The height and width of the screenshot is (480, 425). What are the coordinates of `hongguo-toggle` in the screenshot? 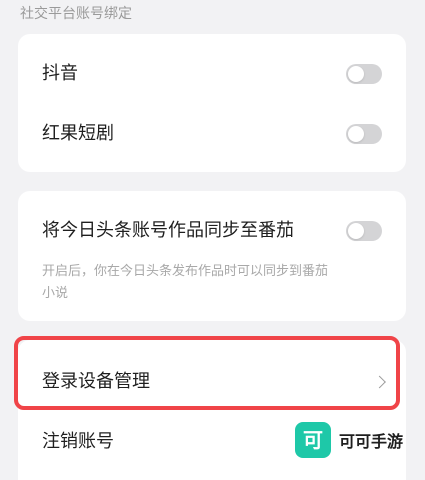 It's located at (364, 134).